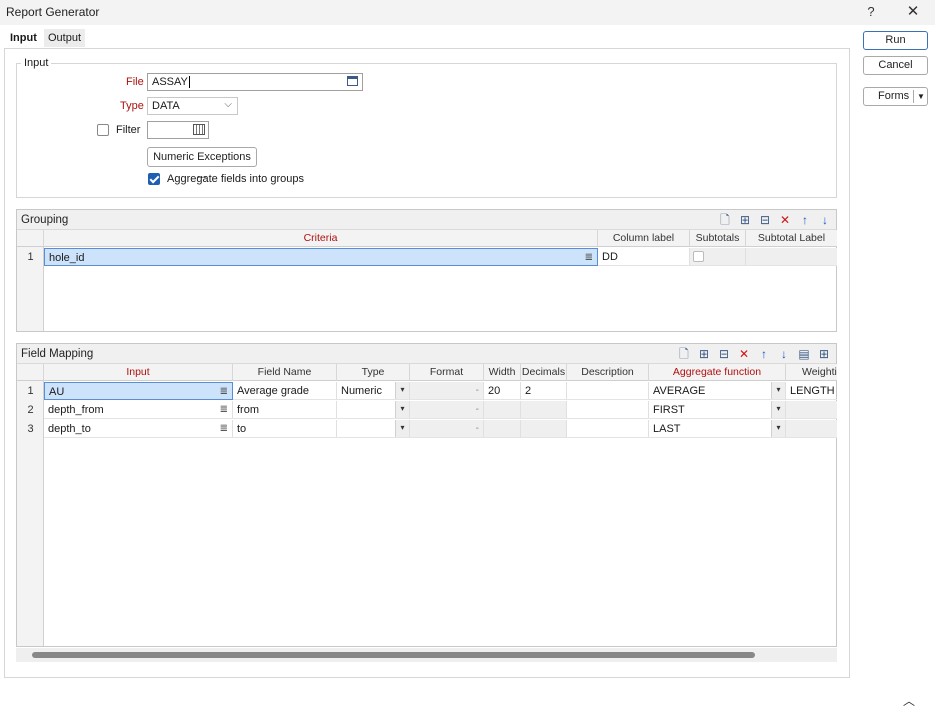 The height and width of the screenshot is (710, 935). Describe the element at coordinates (285, 429) in the screenshot. I see `field-name-cell: to` at that location.